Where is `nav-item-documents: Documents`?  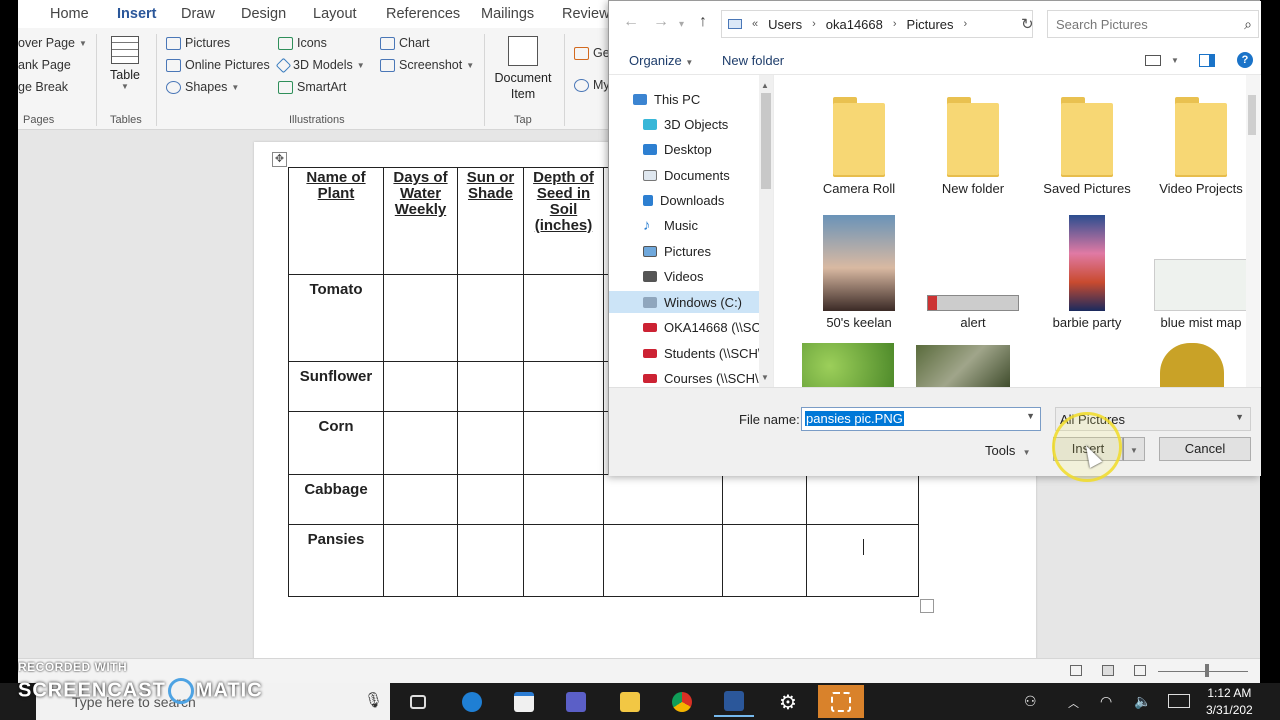 nav-item-documents: Documents is located at coordinates (686, 175).